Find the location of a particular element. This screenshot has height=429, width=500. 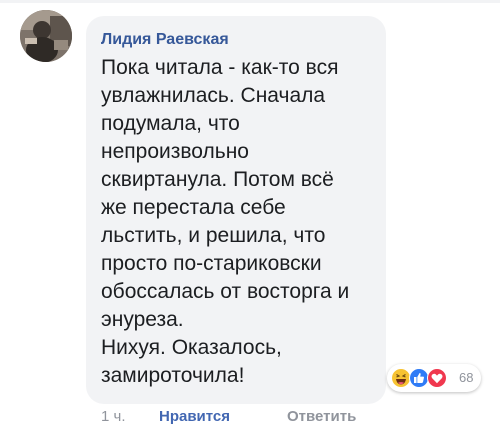

like-button: Нравится is located at coordinates (194, 417).